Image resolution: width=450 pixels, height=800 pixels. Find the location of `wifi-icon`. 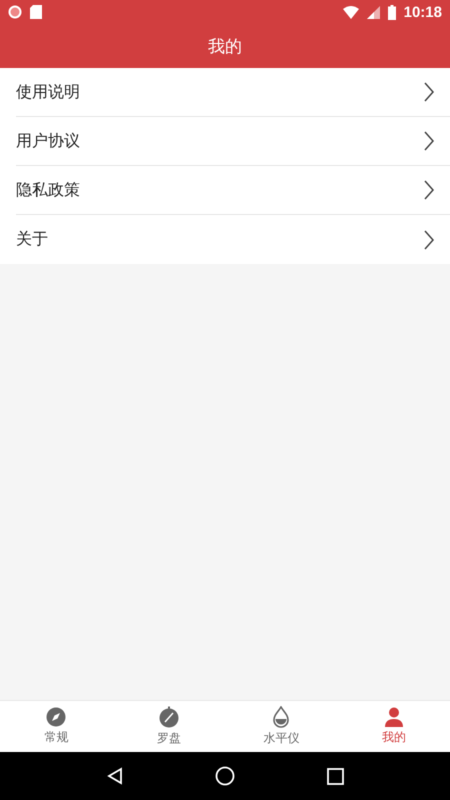

wifi-icon is located at coordinates (350, 12).